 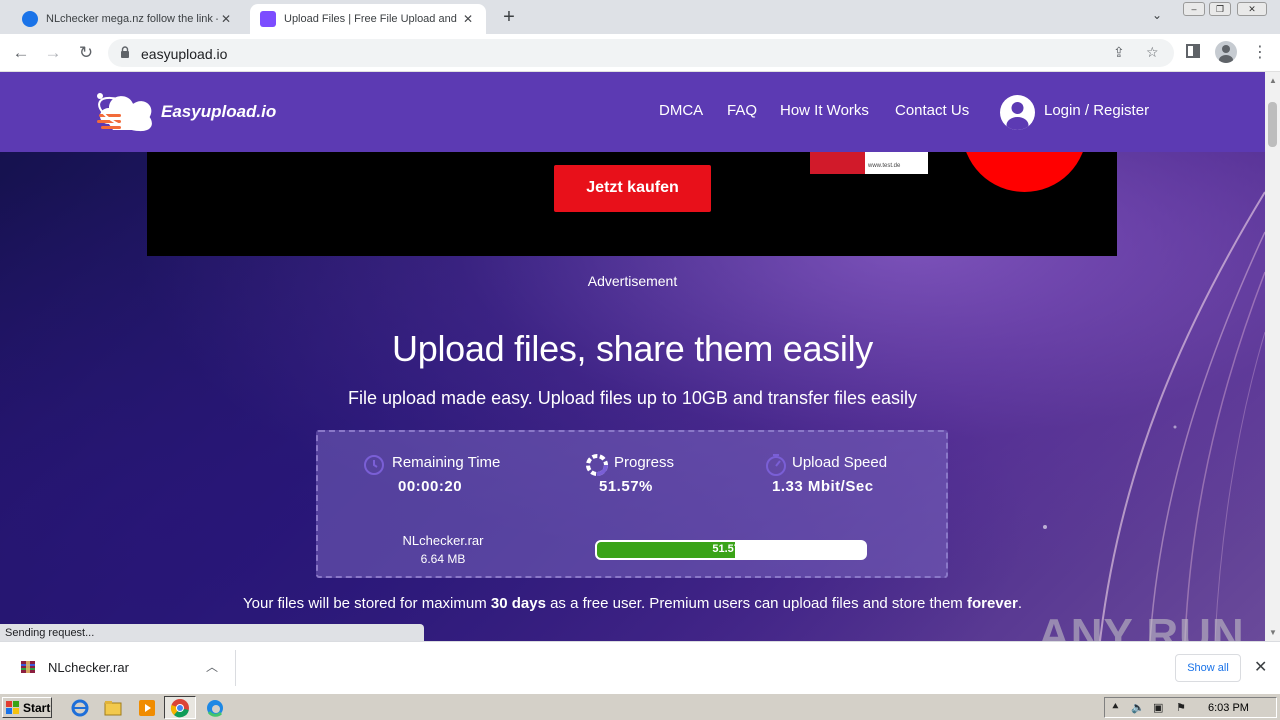 I want to click on address-bar: easyupload.io ⇪ ☆, so click(x=641, y=53).